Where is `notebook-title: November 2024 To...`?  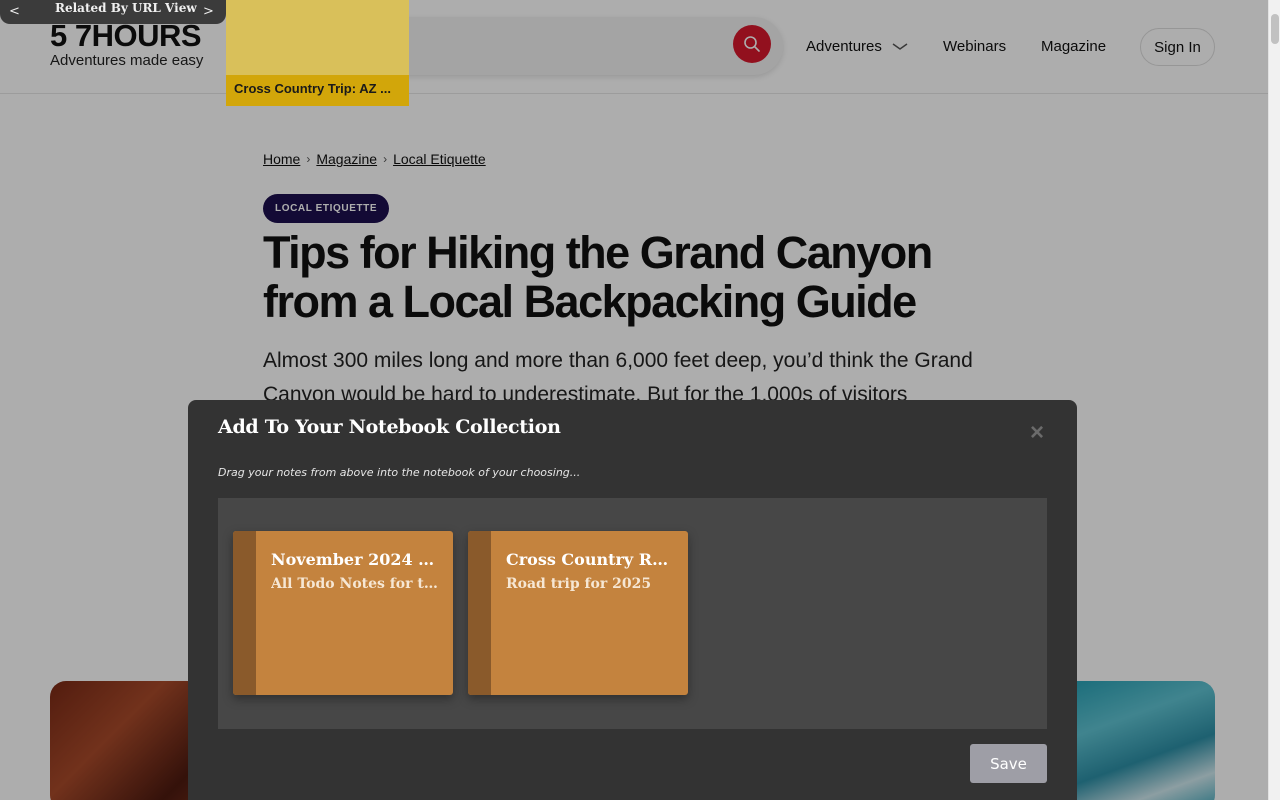 notebook-title: November 2024 To... is located at coordinates (357, 559).